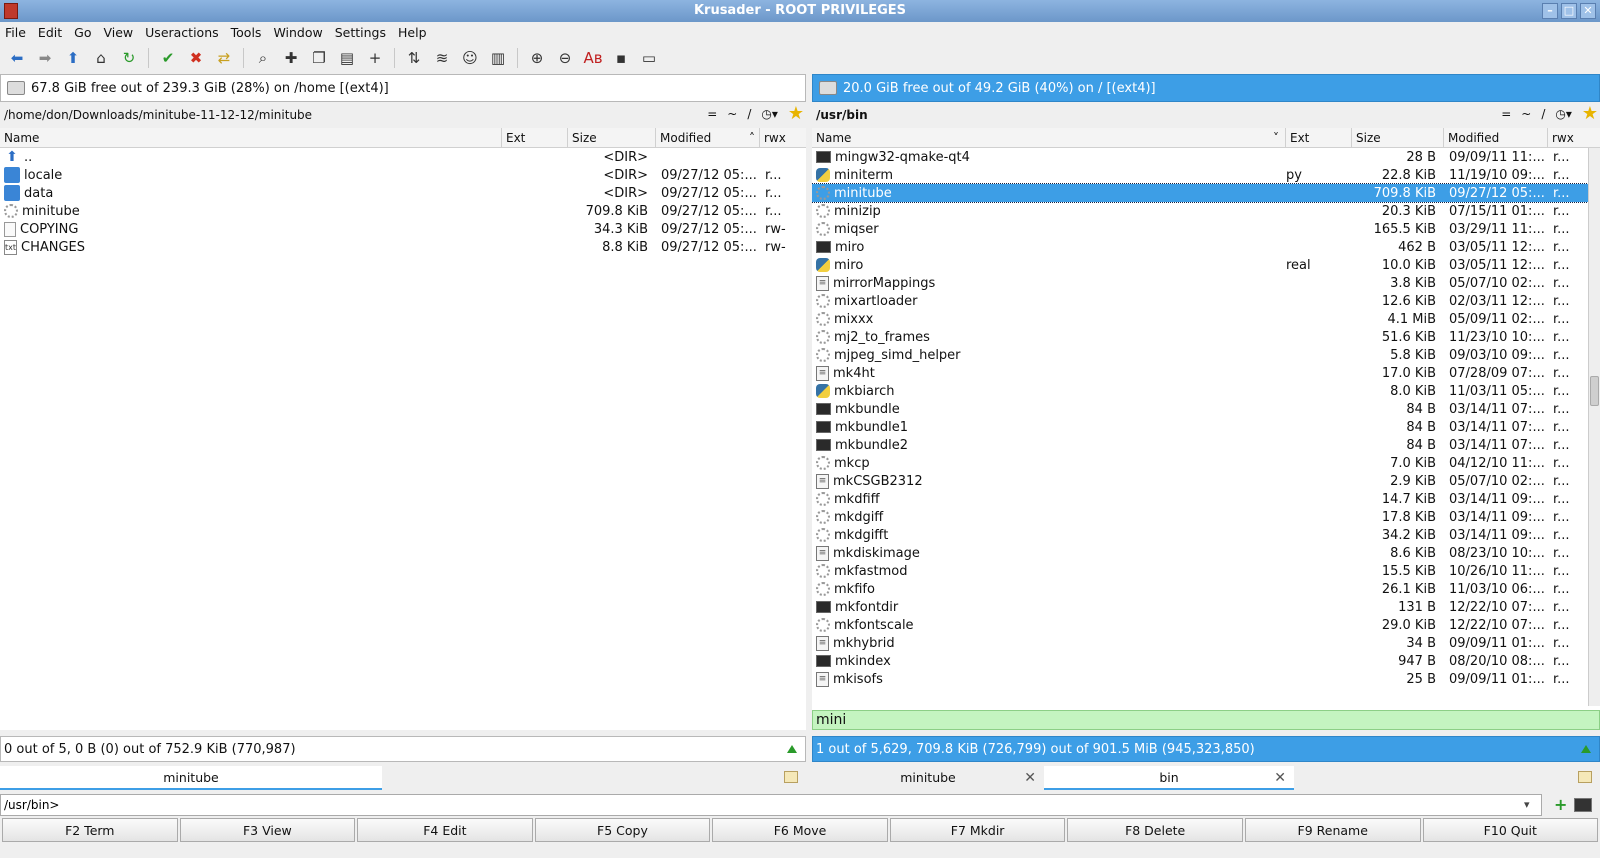  Describe the element at coordinates (1543, 114) in the screenshot. I see `right-root-button: /` at that location.